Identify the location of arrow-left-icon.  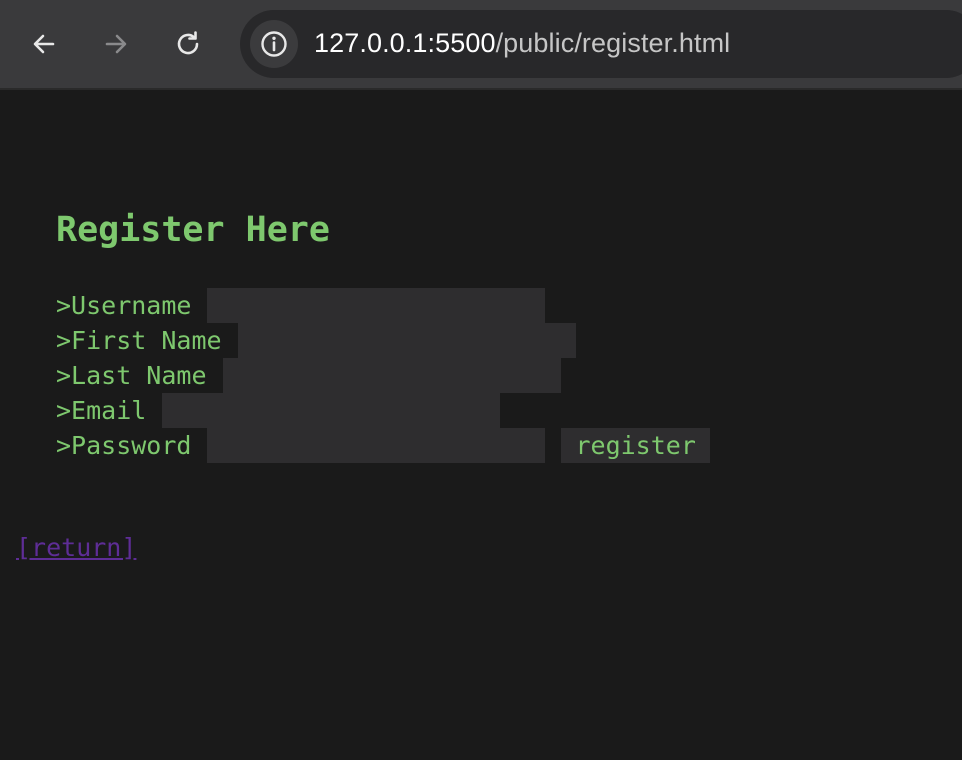
(44, 44).